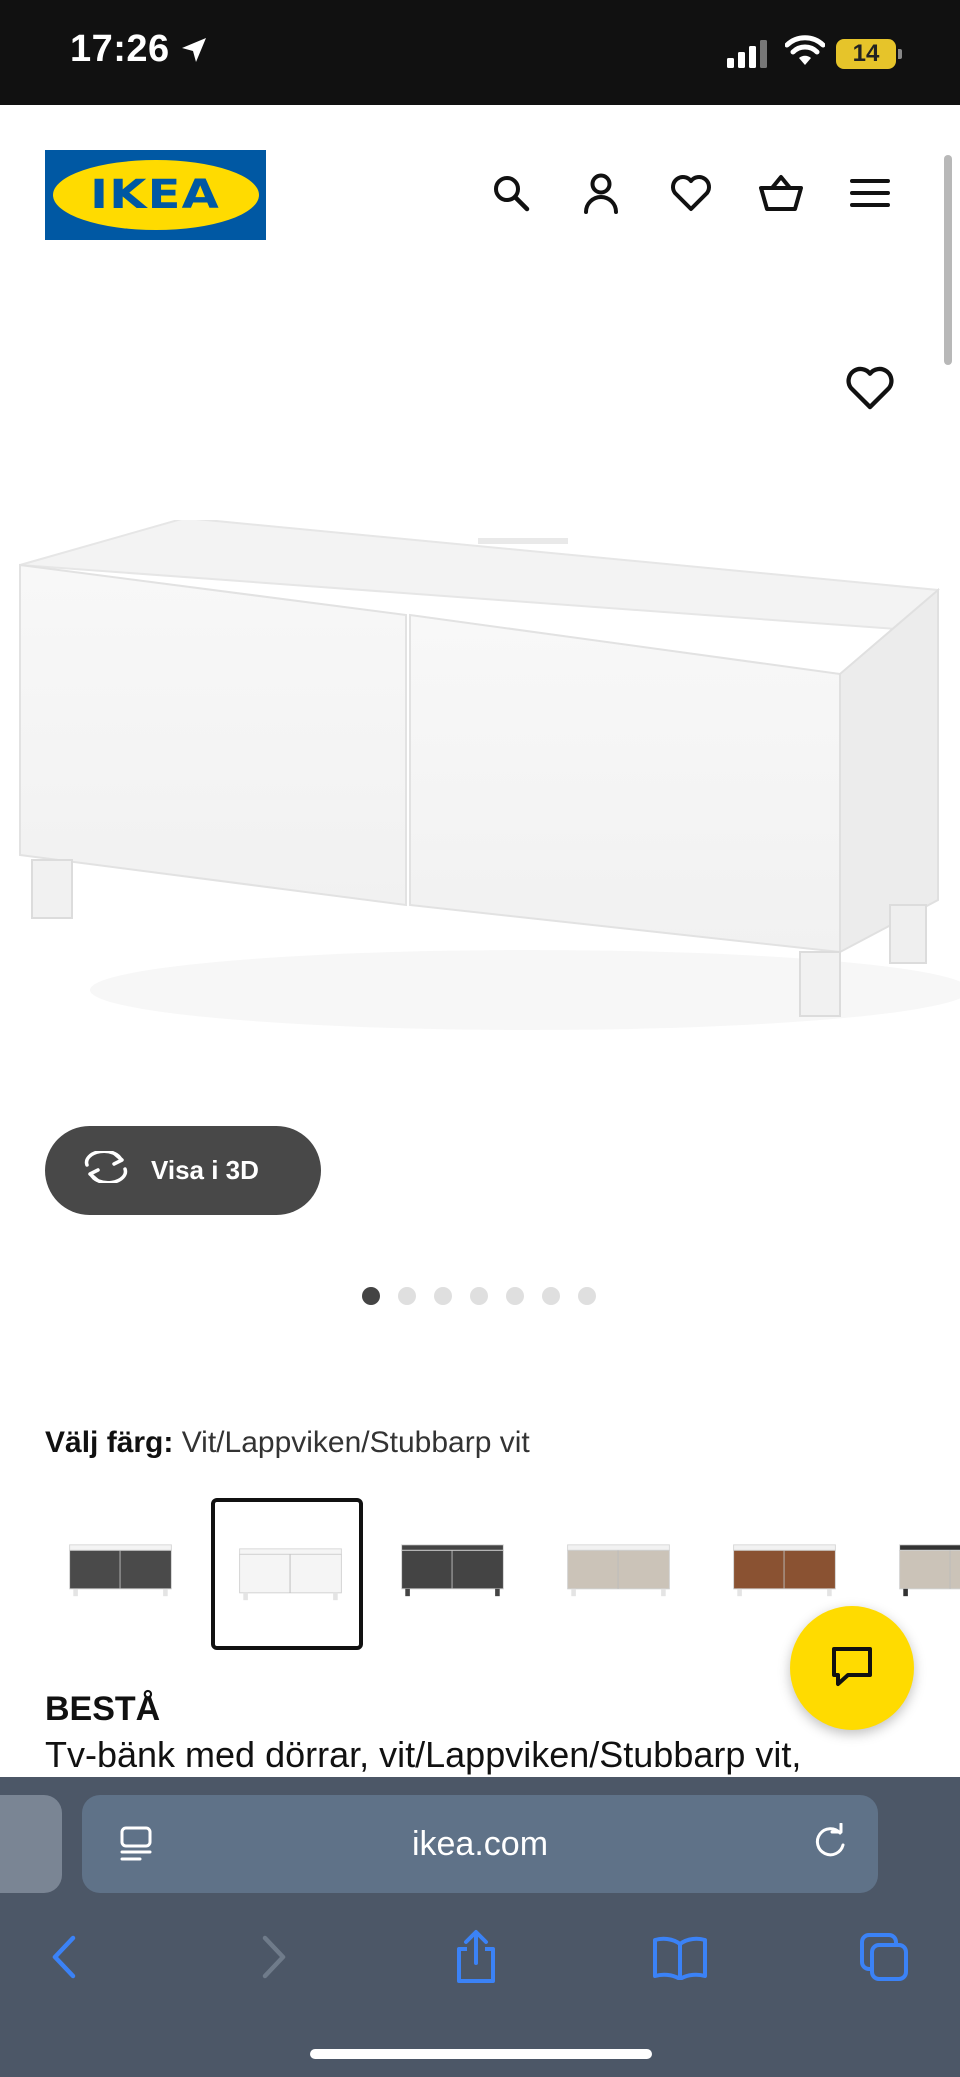 Image resolution: width=960 pixels, height=2077 pixels. I want to click on rotate-3d-icon, so click(106, 1169).